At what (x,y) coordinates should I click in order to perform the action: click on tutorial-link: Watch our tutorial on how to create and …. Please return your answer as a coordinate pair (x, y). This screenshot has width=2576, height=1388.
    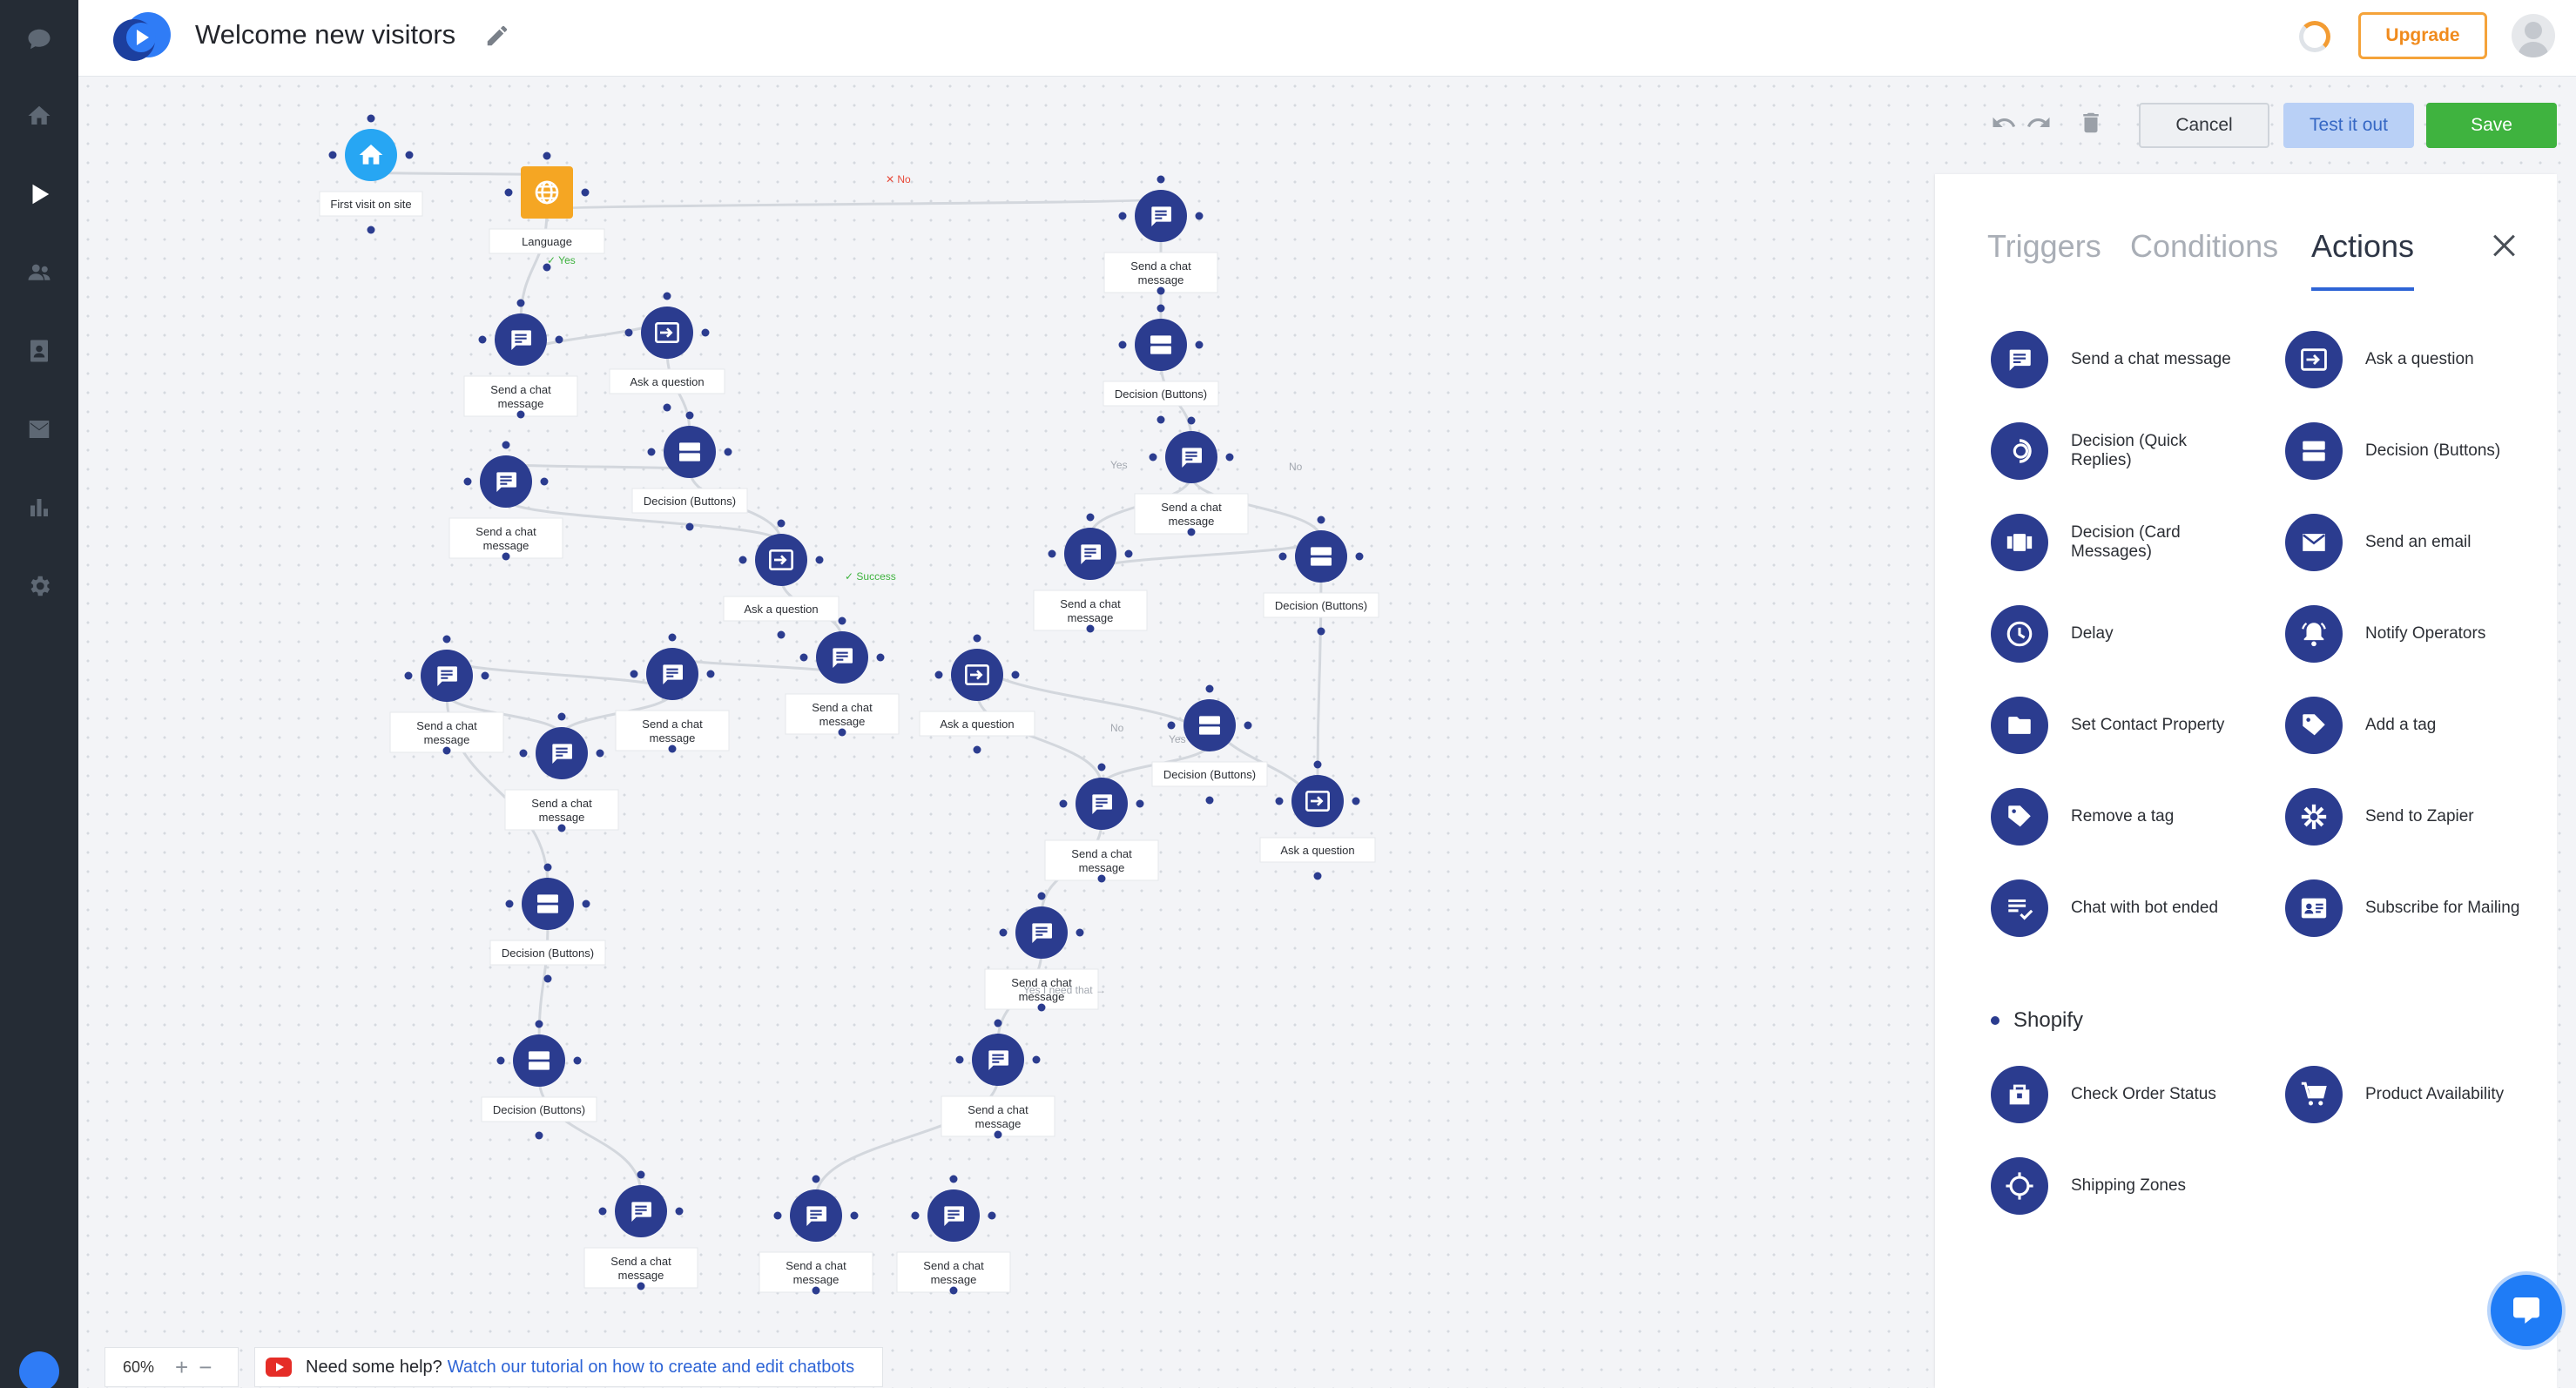
    Looking at the image, I should click on (651, 1368).